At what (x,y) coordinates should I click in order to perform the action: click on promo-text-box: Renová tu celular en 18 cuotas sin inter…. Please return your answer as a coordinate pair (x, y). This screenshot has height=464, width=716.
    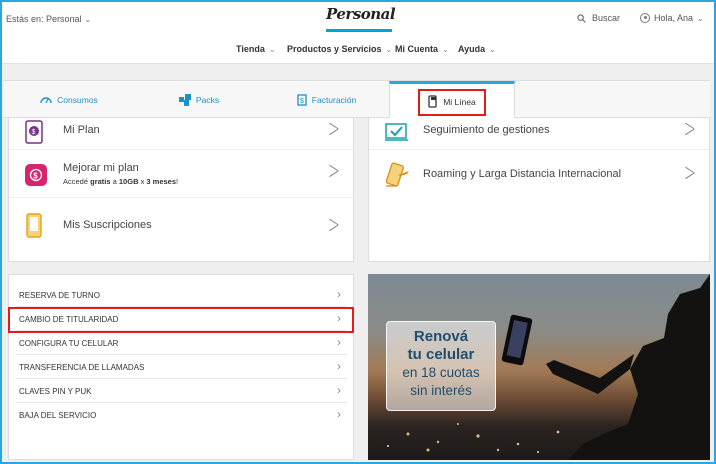
    Looking at the image, I should click on (441, 366).